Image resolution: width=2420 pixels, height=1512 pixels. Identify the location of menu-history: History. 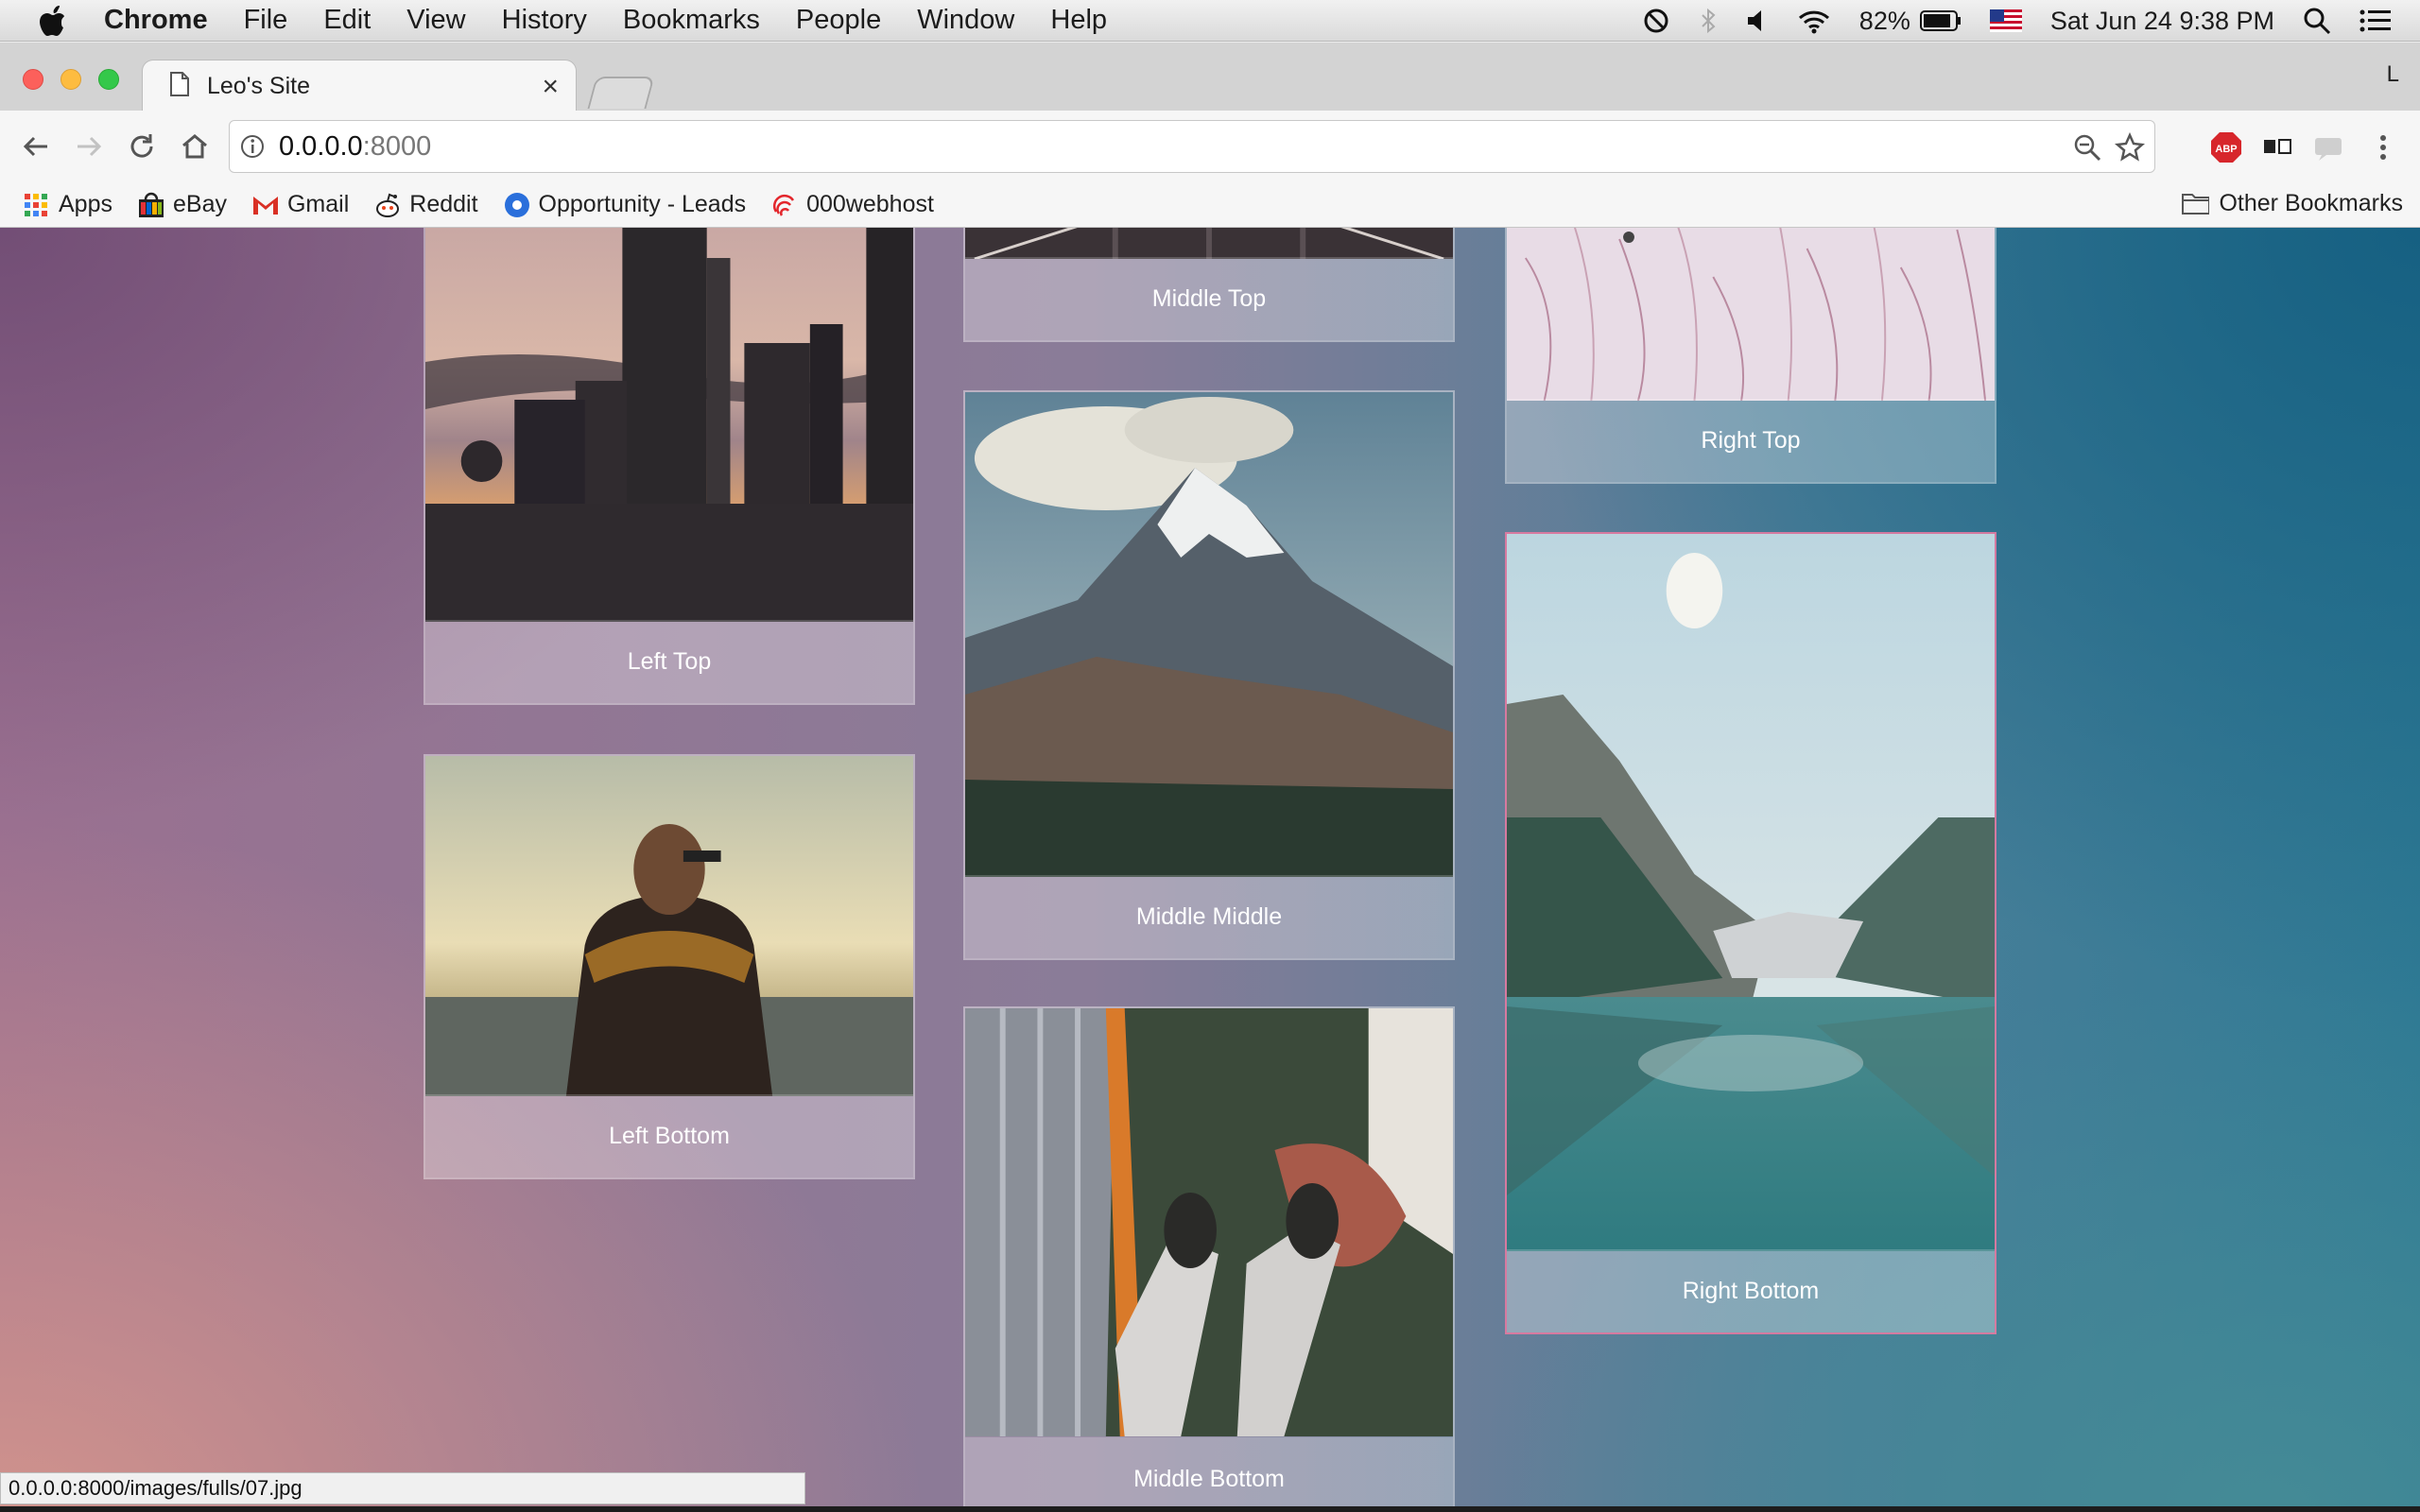
(544, 20).